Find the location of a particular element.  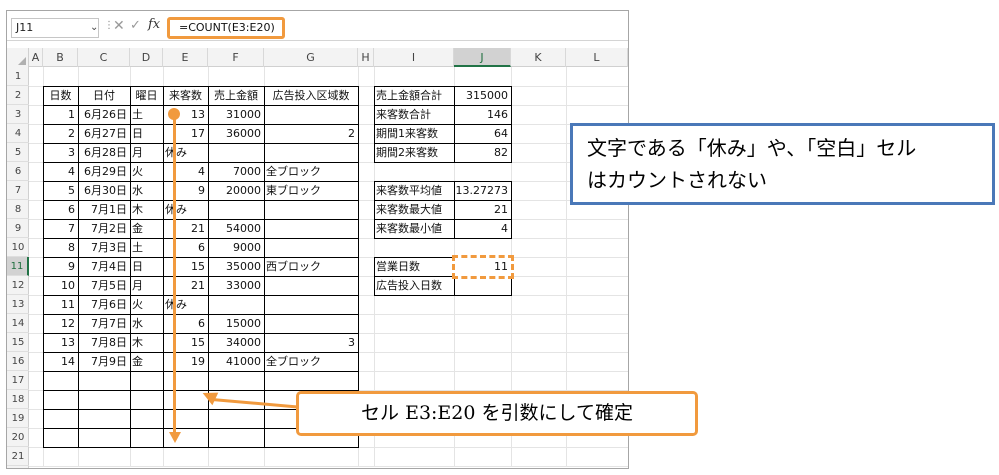

row-header: 10 is located at coordinates (18, 247).